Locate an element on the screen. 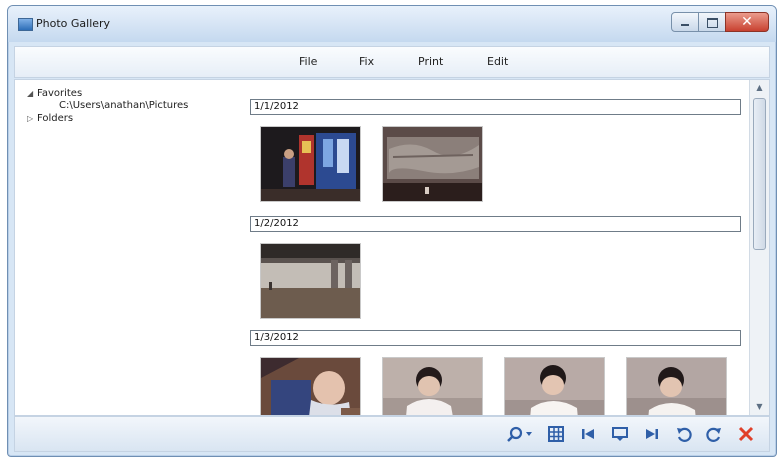  next-button is located at coordinates (652, 434).